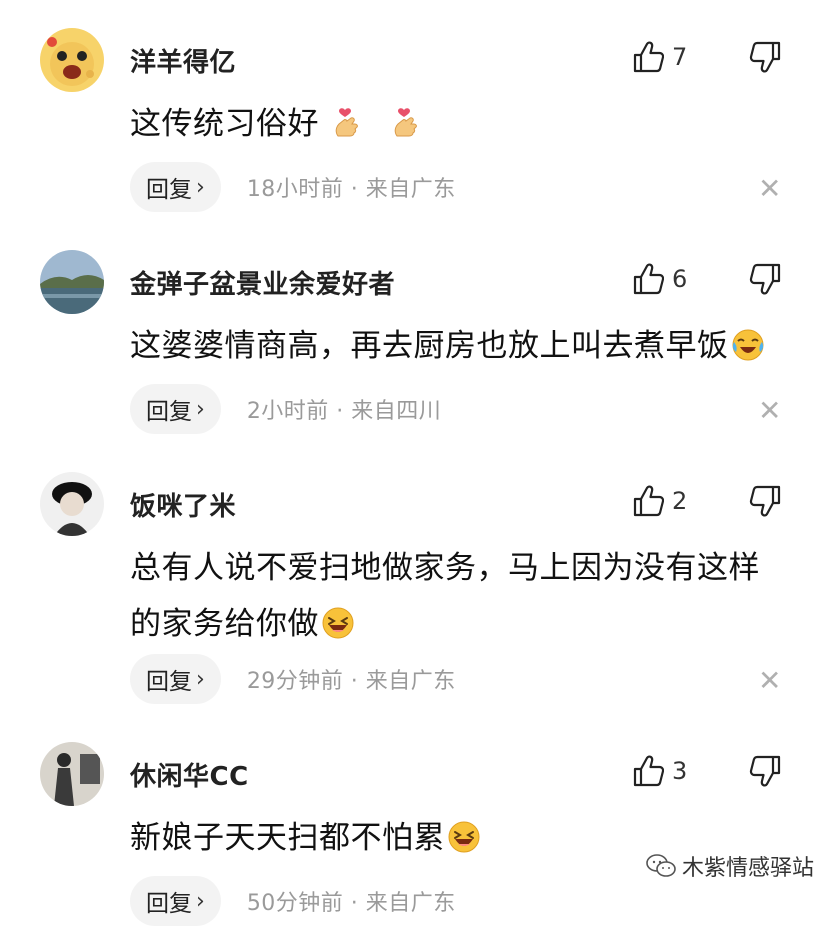 Image resolution: width=828 pixels, height=926 pixels. I want to click on timestamp: 50分钟前 · 来自广东, so click(351, 903).